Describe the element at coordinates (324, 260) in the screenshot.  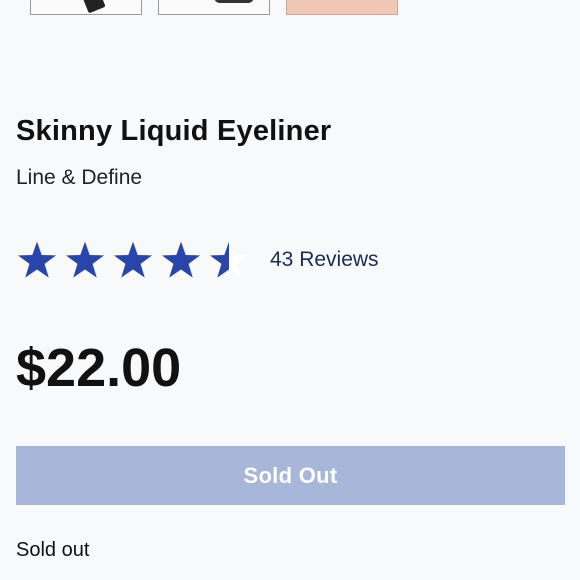
I see `reviews-link: 43 Reviews` at that location.